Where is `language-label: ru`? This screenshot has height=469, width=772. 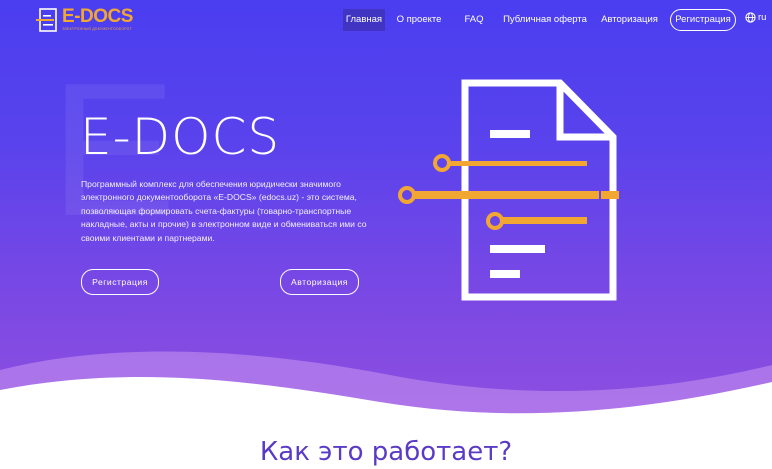
language-label: ru is located at coordinates (762, 17).